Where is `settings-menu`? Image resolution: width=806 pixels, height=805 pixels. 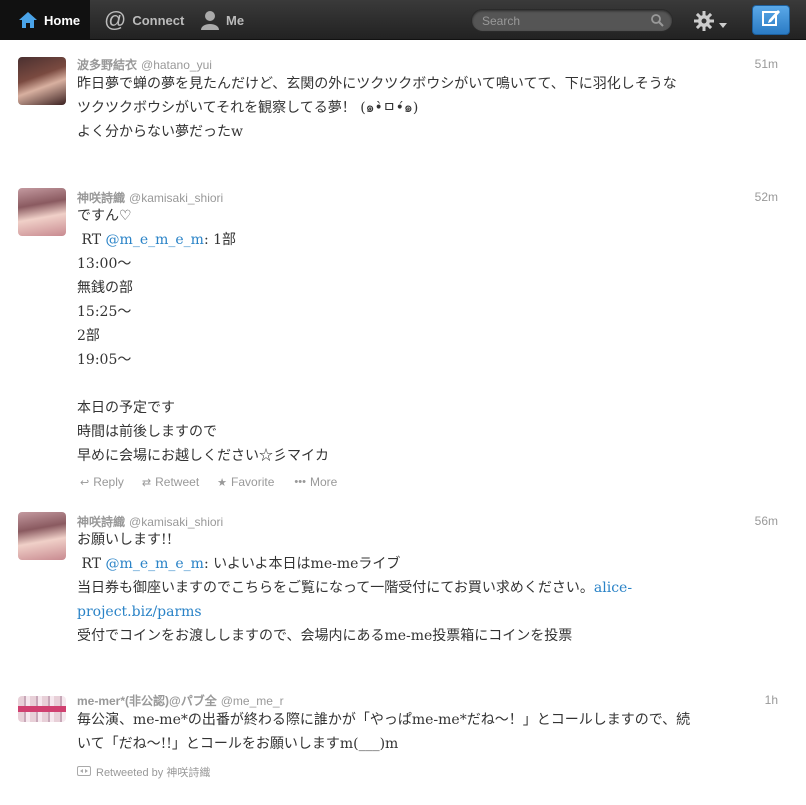 settings-menu is located at coordinates (710, 23).